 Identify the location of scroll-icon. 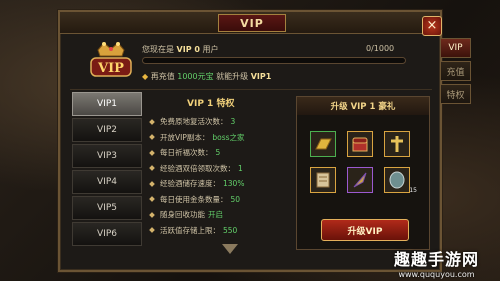
(323, 180).